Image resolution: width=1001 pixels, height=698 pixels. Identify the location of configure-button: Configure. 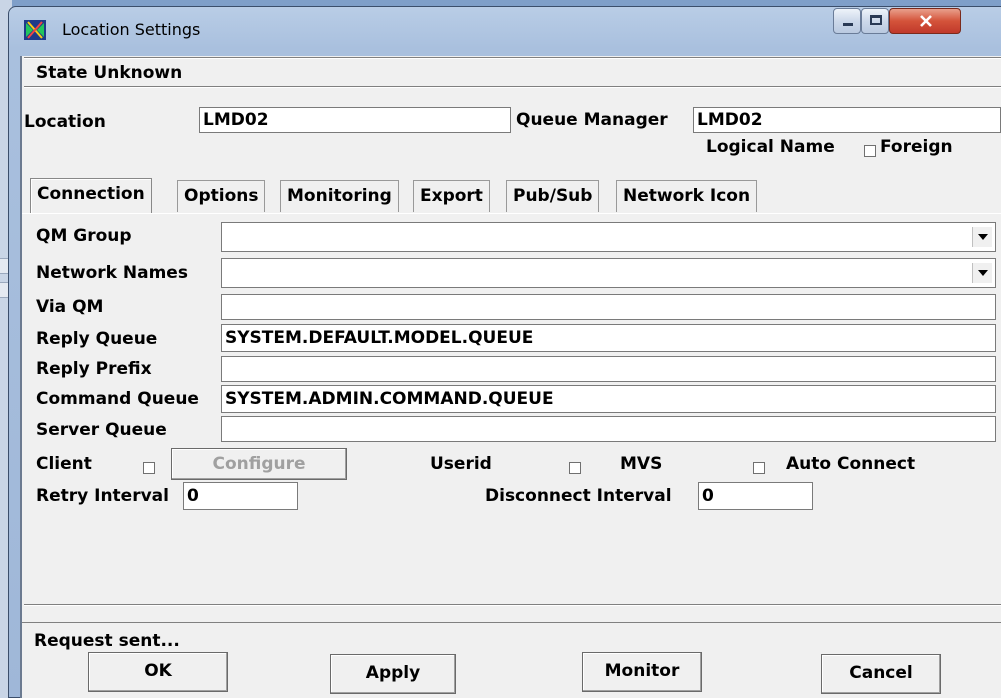
(259, 464).